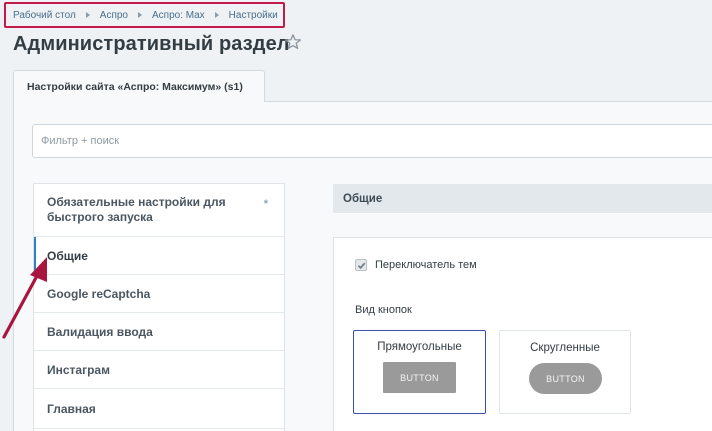  I want to click on checkmark-icon, so click(361, 265).